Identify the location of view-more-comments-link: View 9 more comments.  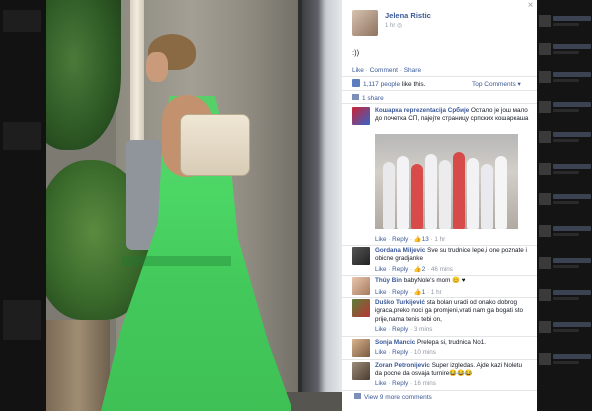
(393, 397).